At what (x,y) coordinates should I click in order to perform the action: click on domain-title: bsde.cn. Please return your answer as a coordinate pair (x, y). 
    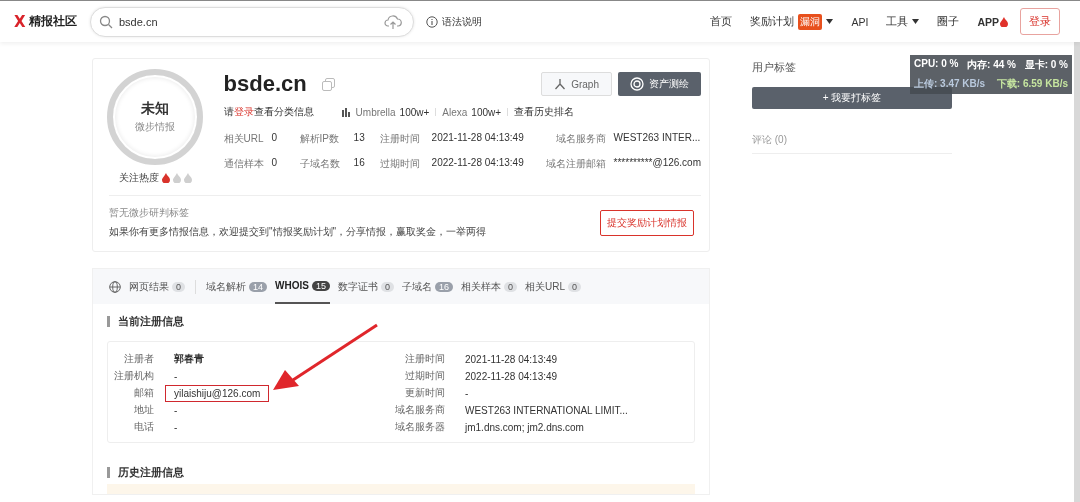
    Looking at the image, I should click on (265, 84).